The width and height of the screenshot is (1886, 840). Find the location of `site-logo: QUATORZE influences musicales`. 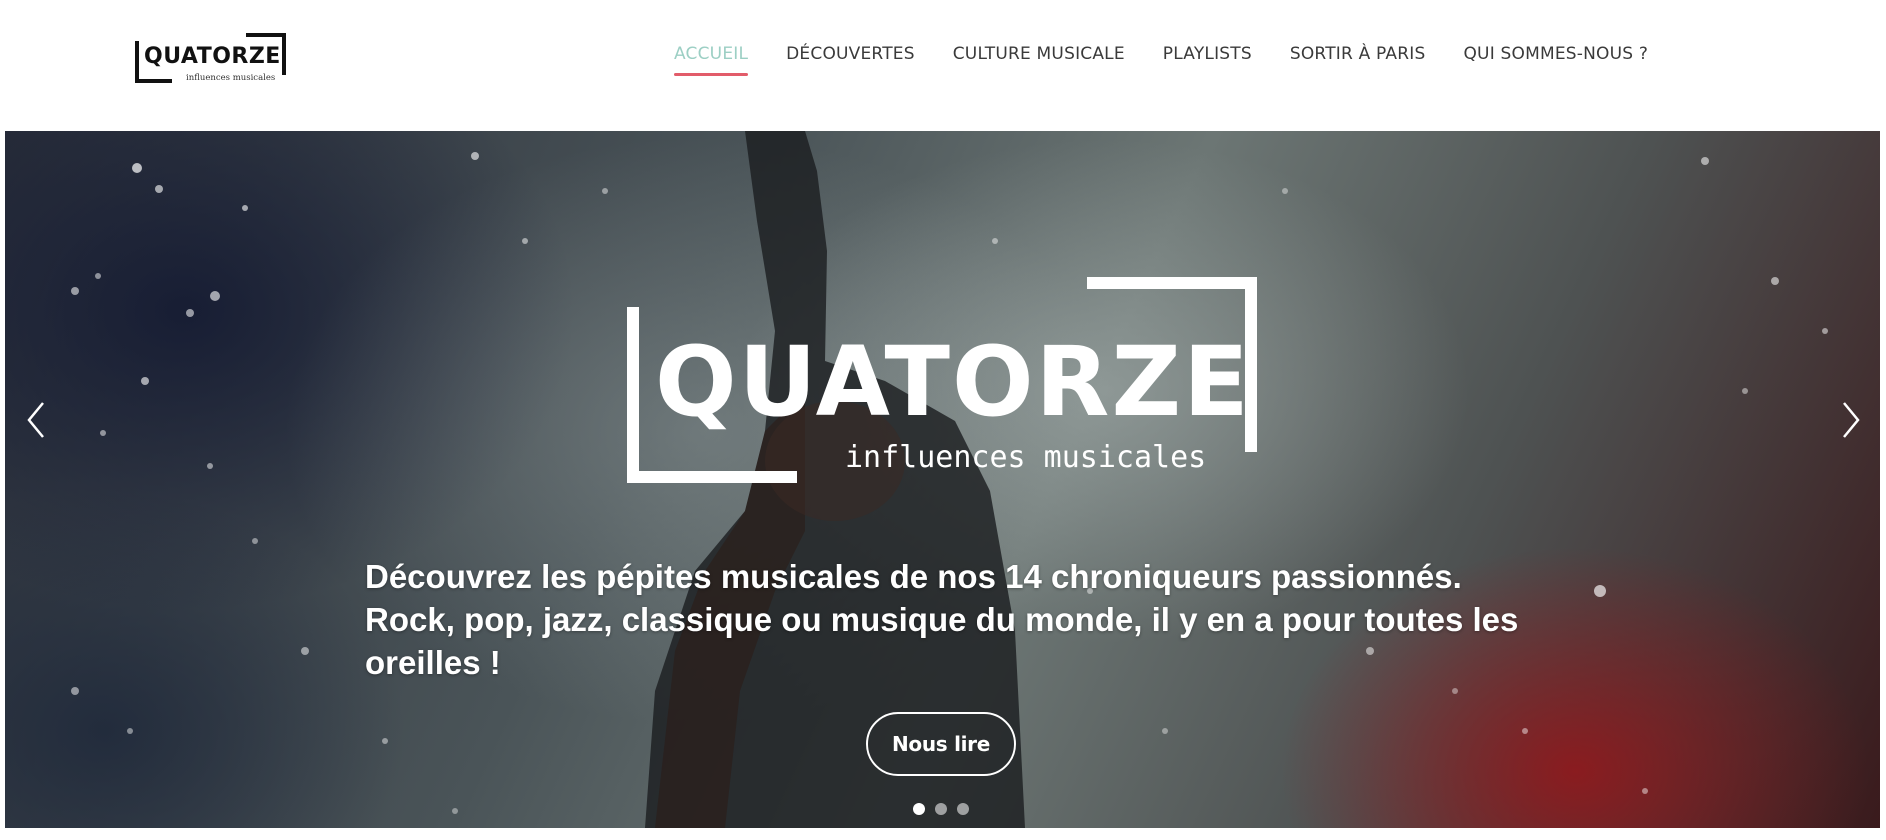

site-logo: QUATORZE influences musicales is located at coordinates (210, 59).